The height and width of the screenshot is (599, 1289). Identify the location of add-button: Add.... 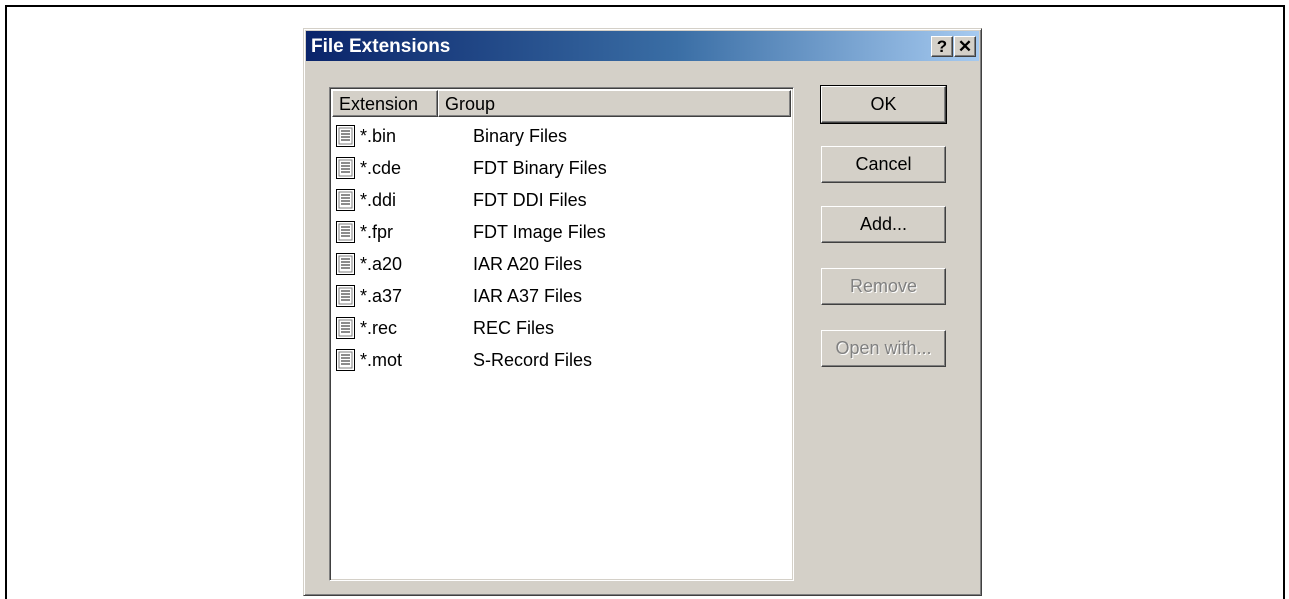
(883, 224).